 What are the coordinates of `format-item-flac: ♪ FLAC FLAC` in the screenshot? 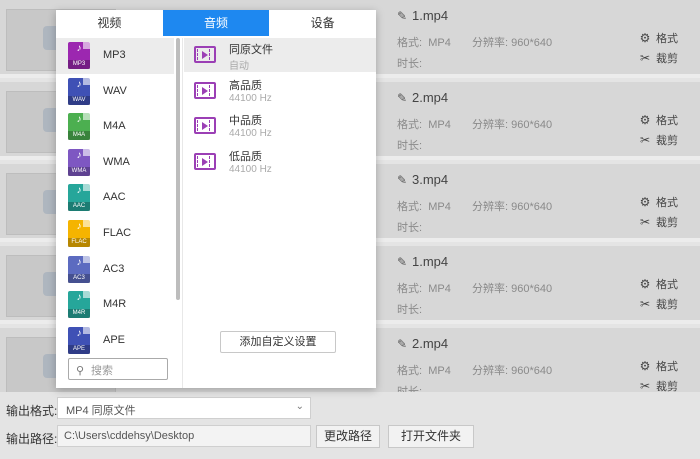 It's located at (115, 234).